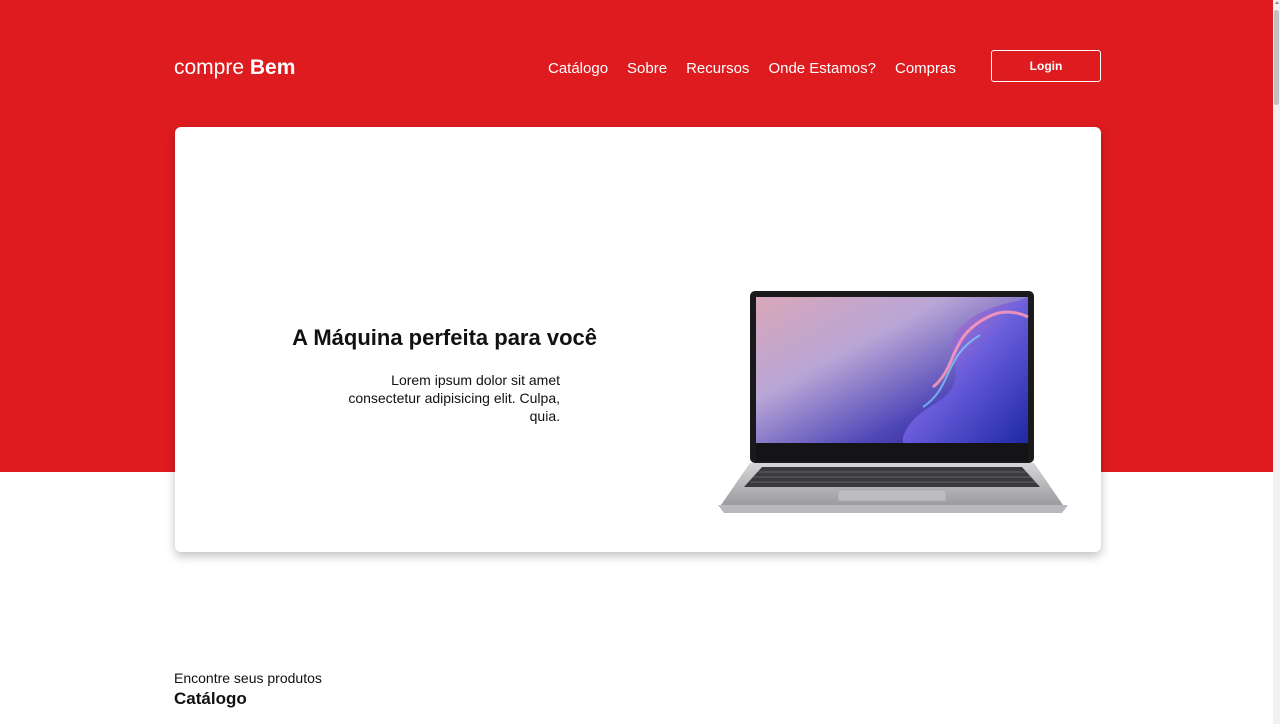 The image size is (1280, 724). I want to click on nav-link-catalogo: Catálogo, so click(578, 68).